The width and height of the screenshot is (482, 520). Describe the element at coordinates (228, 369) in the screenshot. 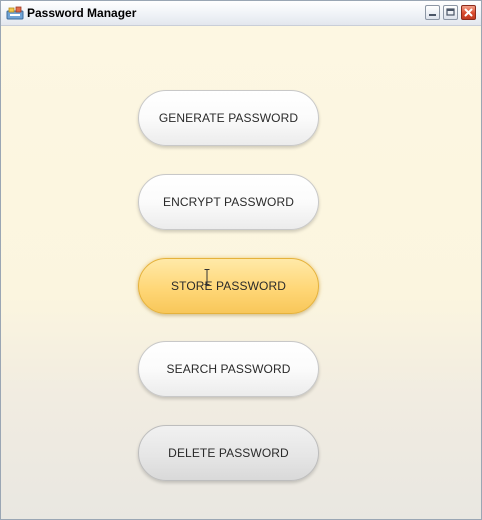

I see `search-password-button: SEARCH PASSWORD` at that location.